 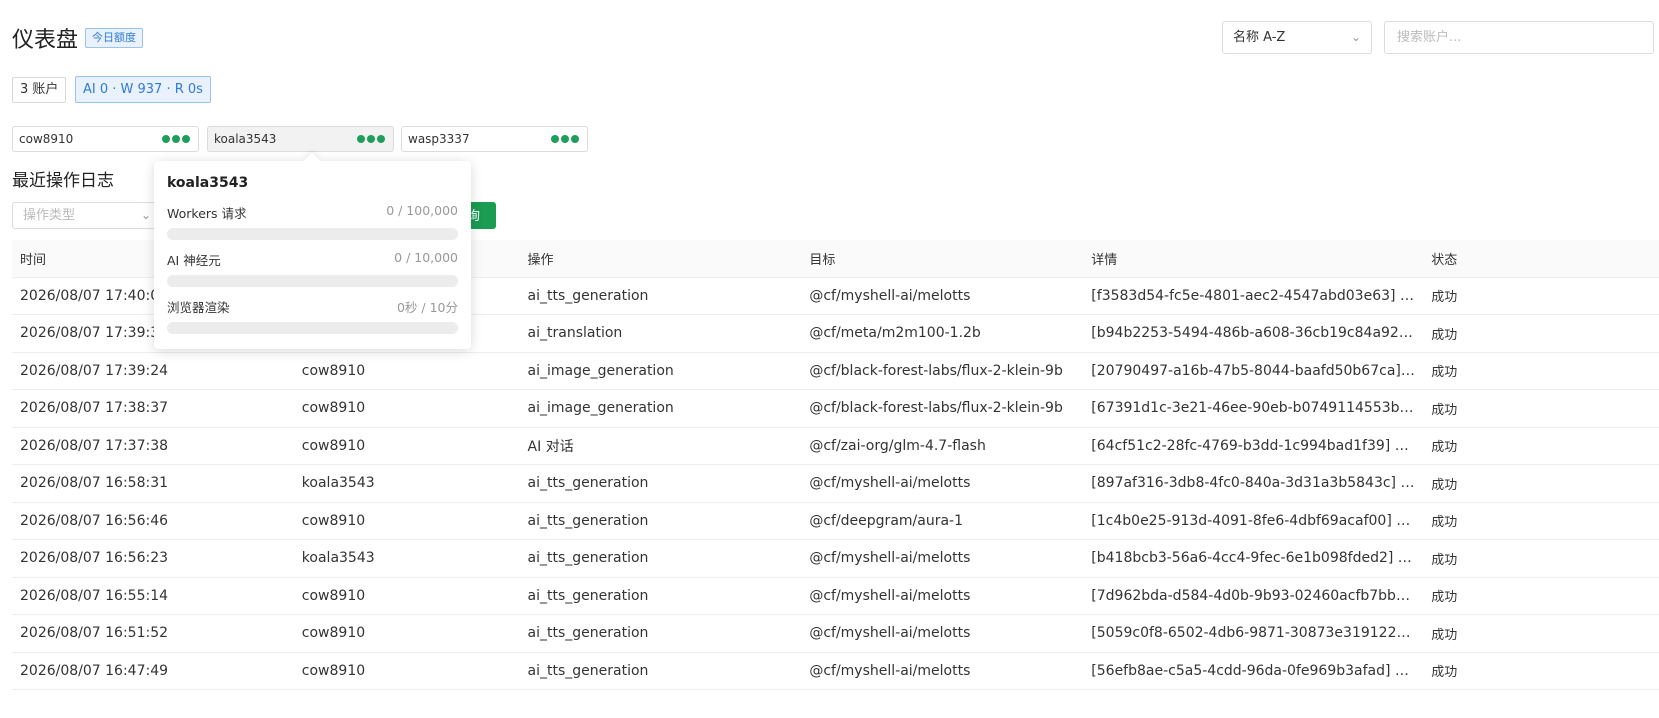 What do you see at coordinates (87, 215) in the screenshot?
I see `operation-type-select: 操作类型 ⌄` at bounding box center [87, 215].